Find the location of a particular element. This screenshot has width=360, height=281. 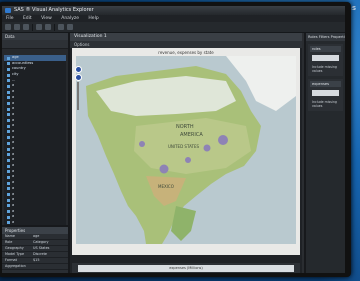

property-value: US States is located at coordinates (50, 248).